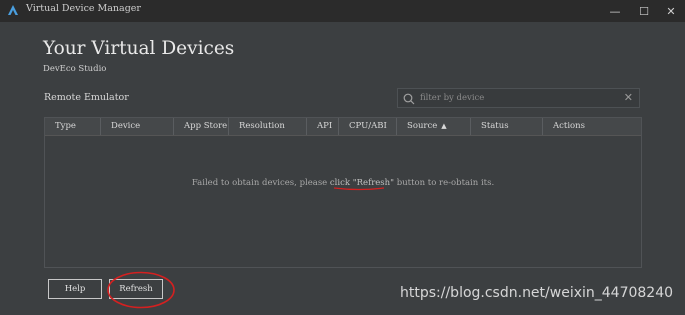  I want to click on empty-message-suffix: button to re-obtain its., so click(444, 183).